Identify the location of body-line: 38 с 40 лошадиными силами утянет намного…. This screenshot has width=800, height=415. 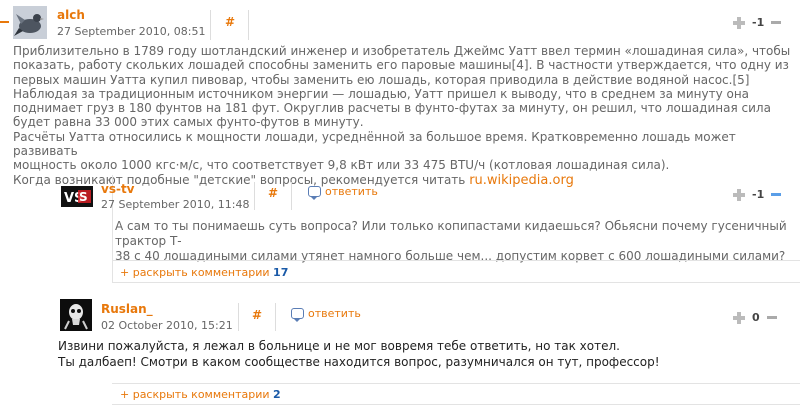
(450, 256).